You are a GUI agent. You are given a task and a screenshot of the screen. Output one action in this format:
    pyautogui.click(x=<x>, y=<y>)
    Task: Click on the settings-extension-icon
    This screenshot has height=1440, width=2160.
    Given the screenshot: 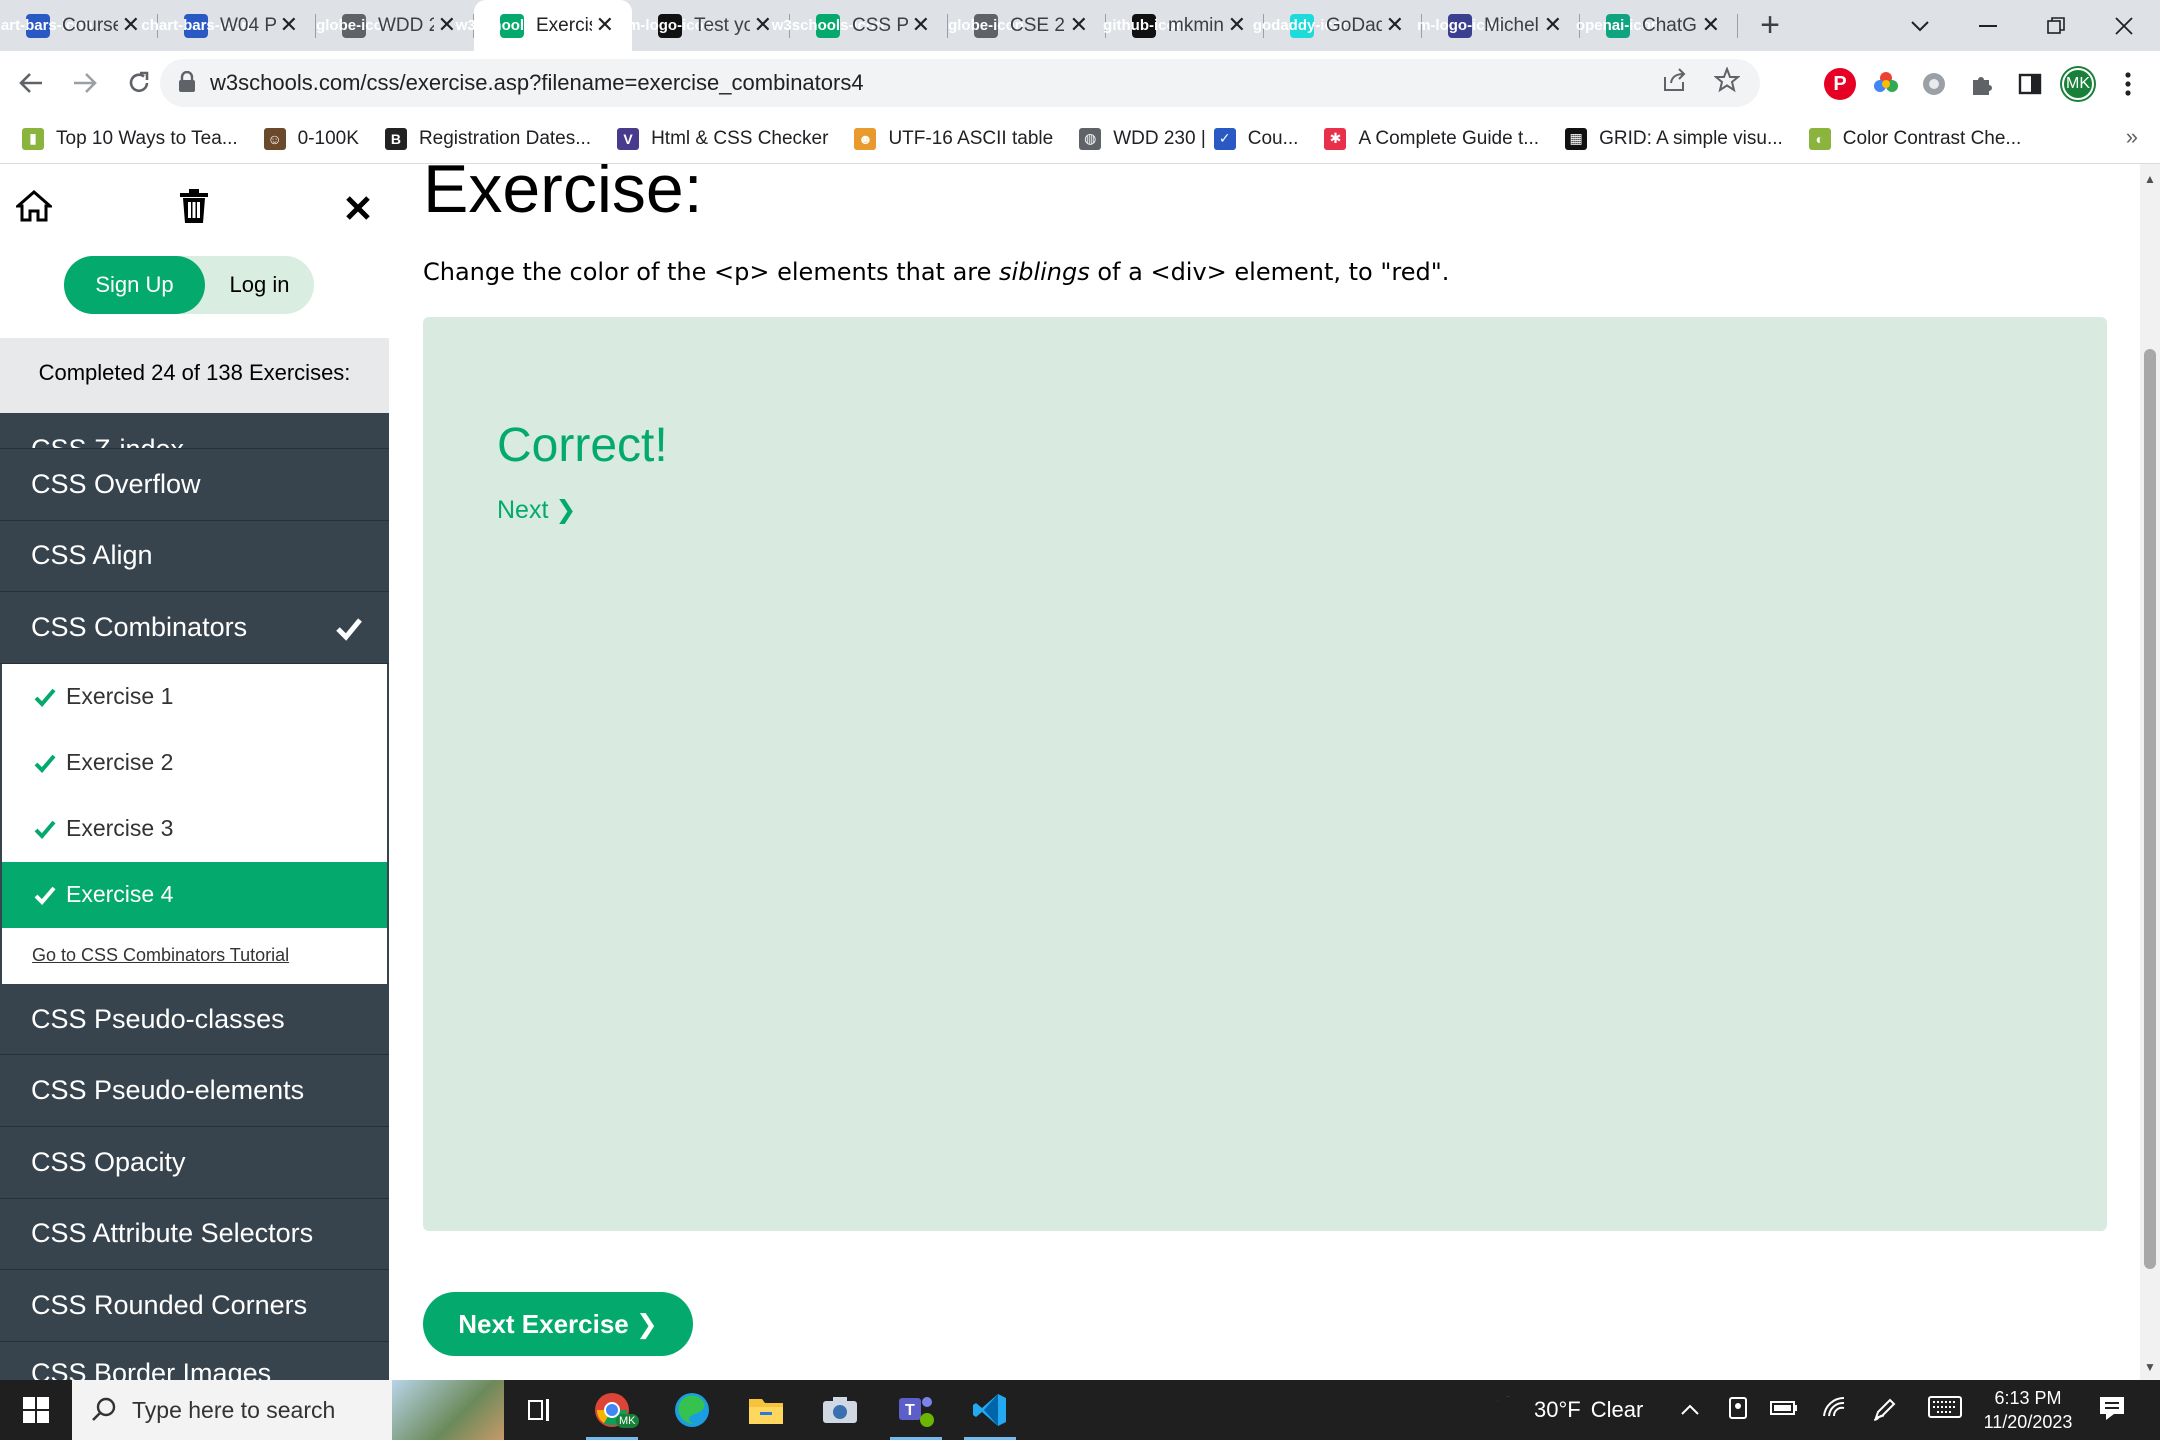 What is the action you would take?
    pyautogui.click(x=1934, y=84)
    